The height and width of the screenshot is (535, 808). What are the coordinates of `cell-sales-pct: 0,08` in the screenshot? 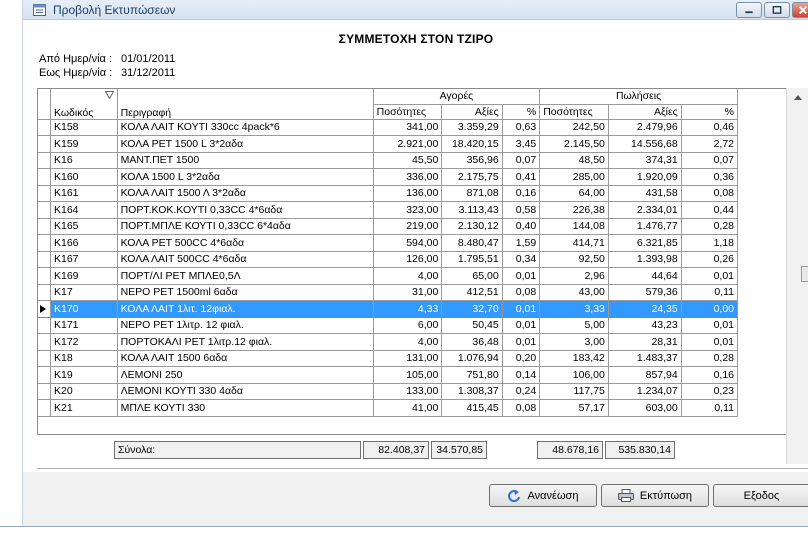 It's located at (710, 193).